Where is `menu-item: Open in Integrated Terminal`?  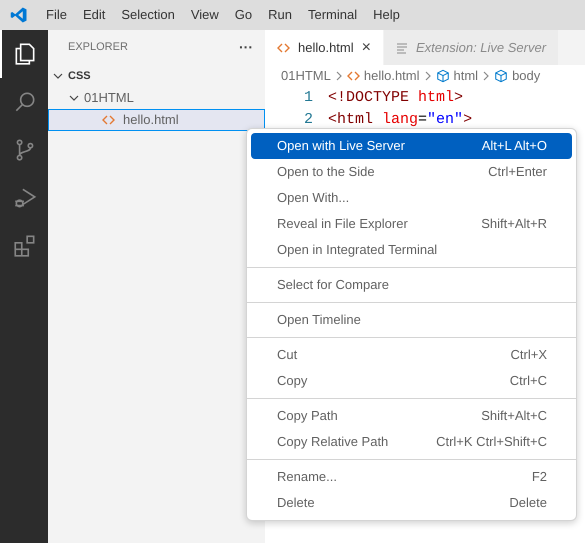 menu-item: Open in Integrated Terminal is located at coordinates (411, 250).